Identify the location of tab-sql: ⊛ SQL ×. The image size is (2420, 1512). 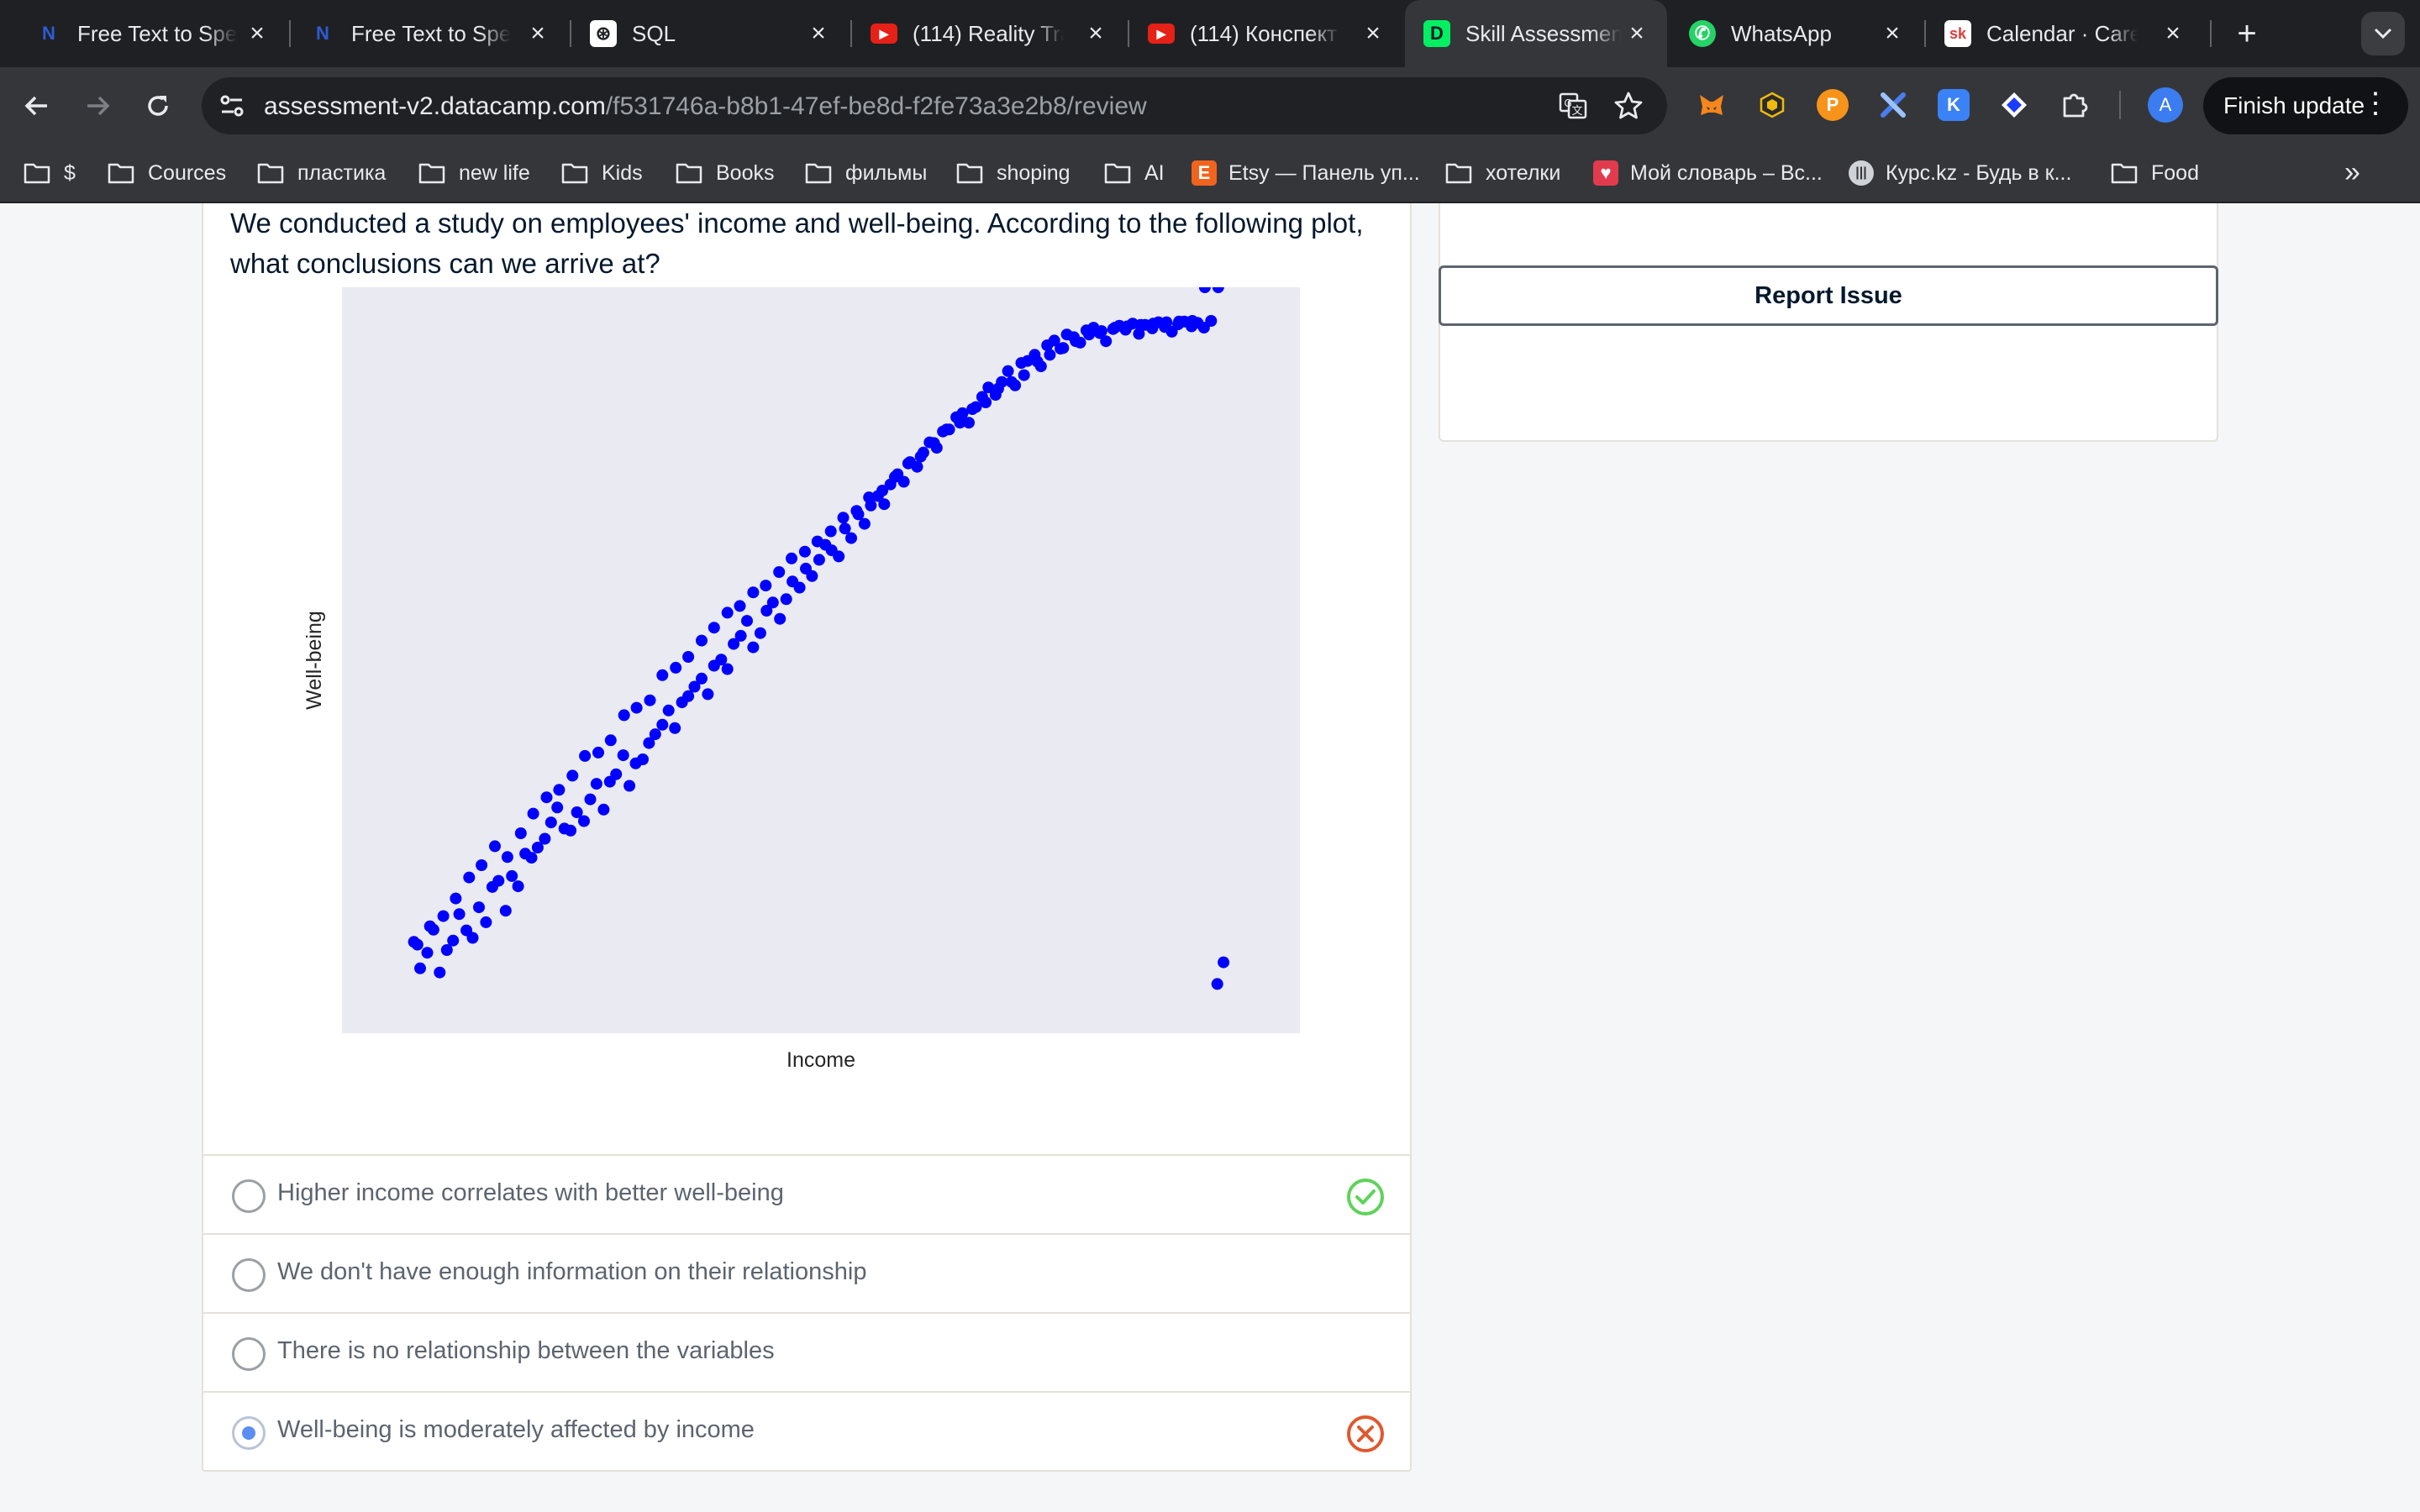
(710, 33).